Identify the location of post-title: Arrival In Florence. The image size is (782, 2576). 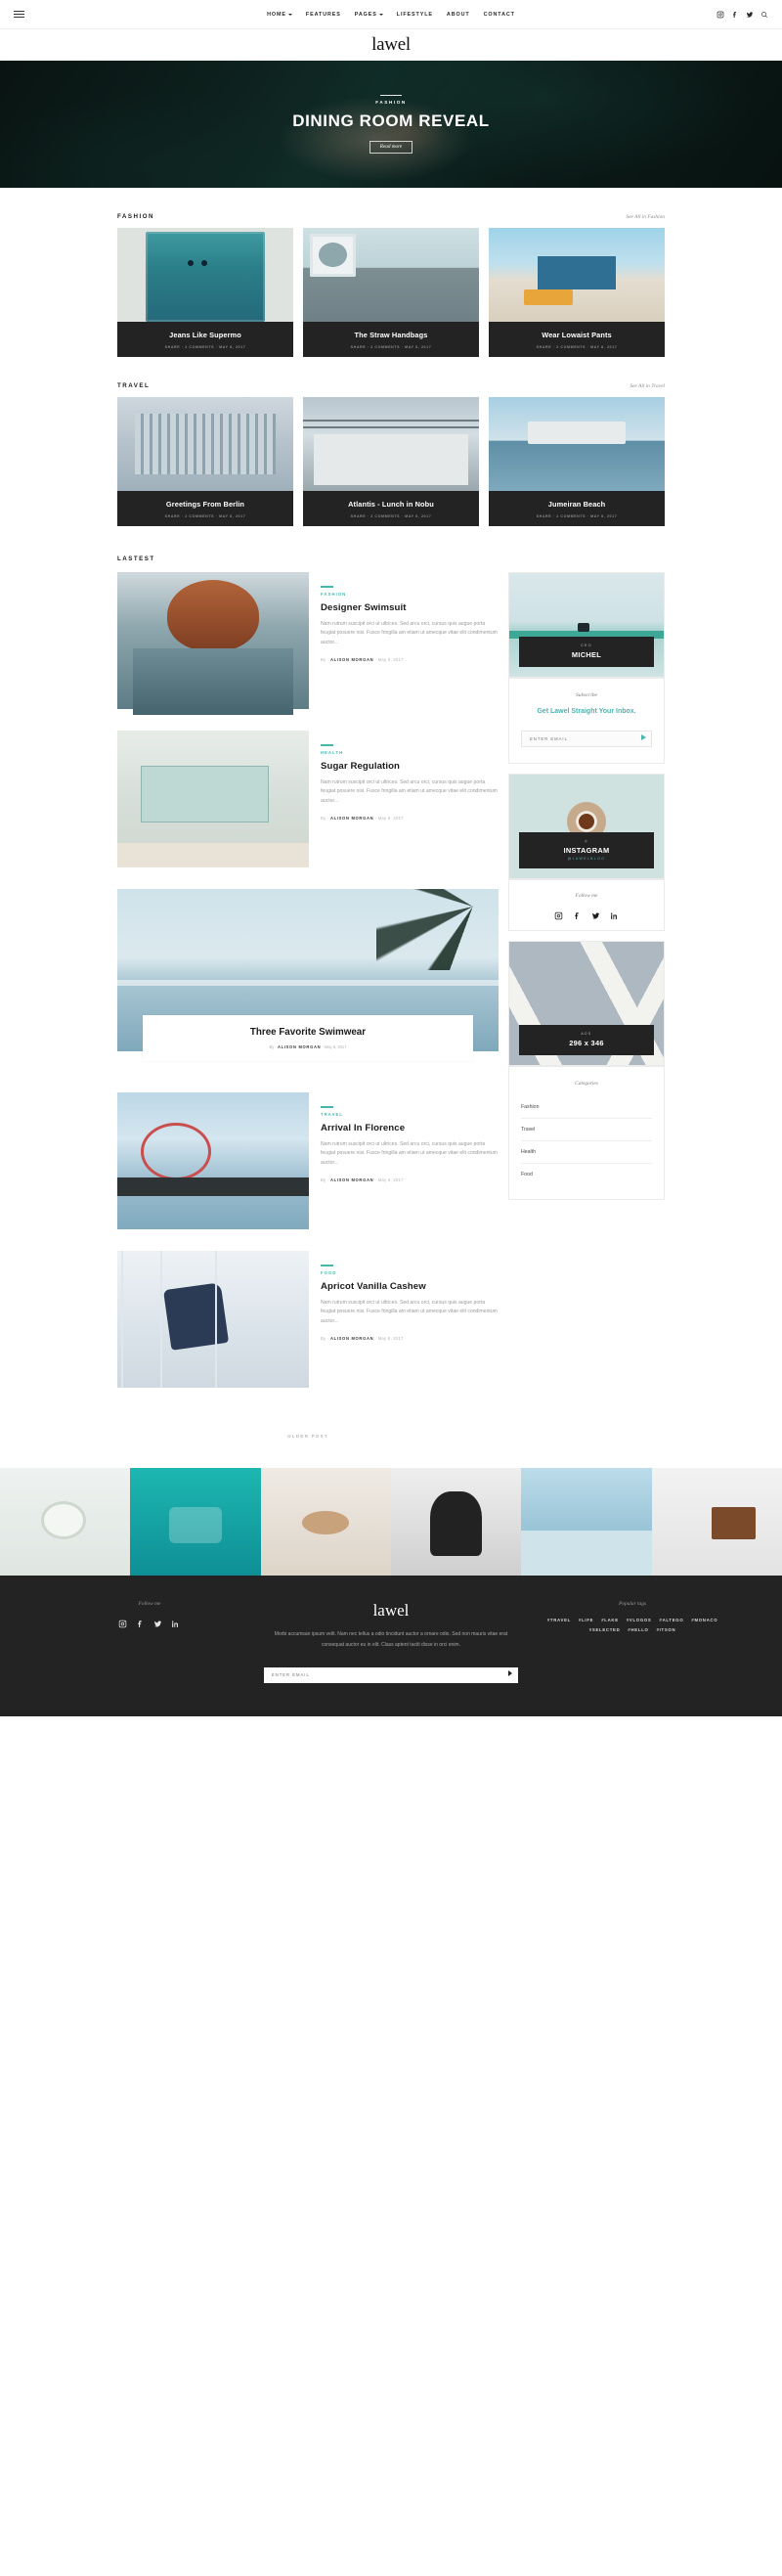
(410, 1128).